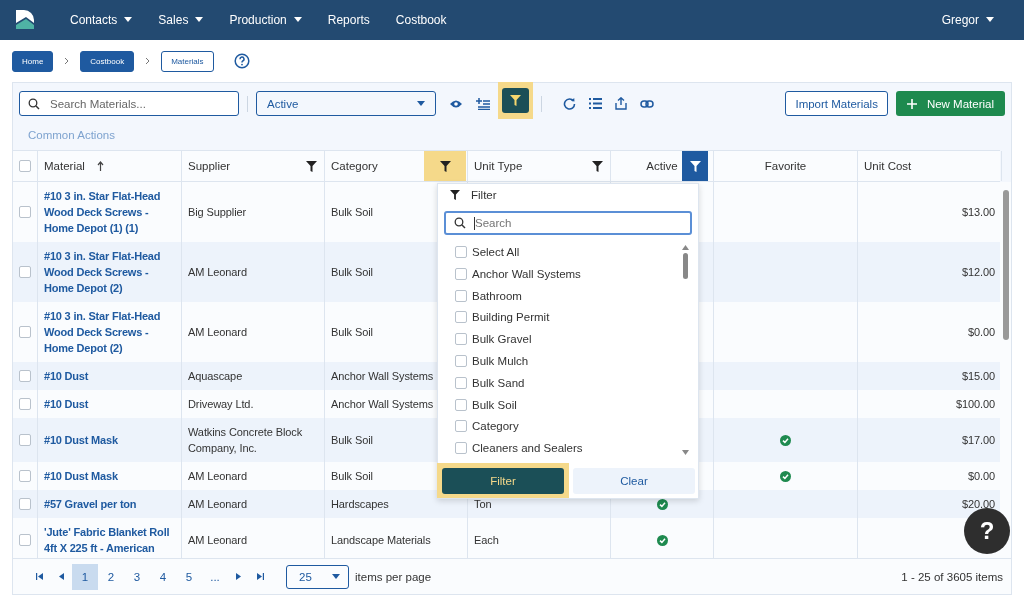 This screenshot has width=1024, height=604. I want to click on table-cell-text: Hardscapes, so click(360, 504).